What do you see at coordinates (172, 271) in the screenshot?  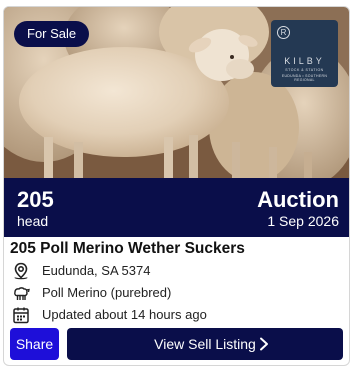 I see `location-row: Eudunda, SA 5374` at bounding box center [172, 271].